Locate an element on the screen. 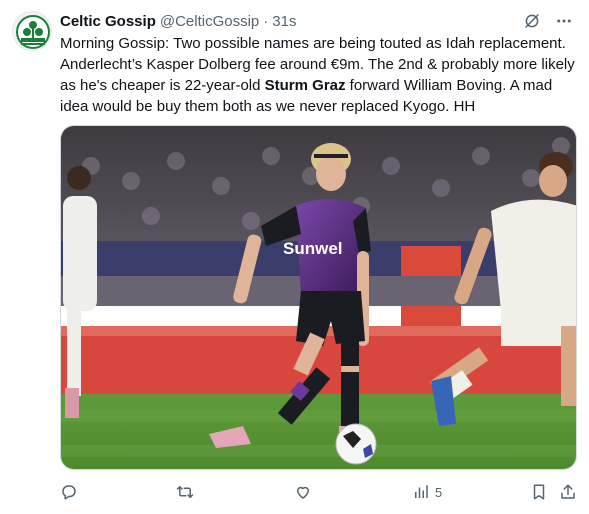  celtic-crest-icon is located at coordinates (32, 31).